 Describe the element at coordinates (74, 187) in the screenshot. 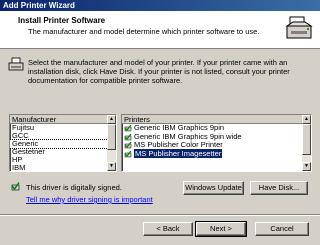

I see `driver-signed-text: This driver is digitally signed.` at that location.